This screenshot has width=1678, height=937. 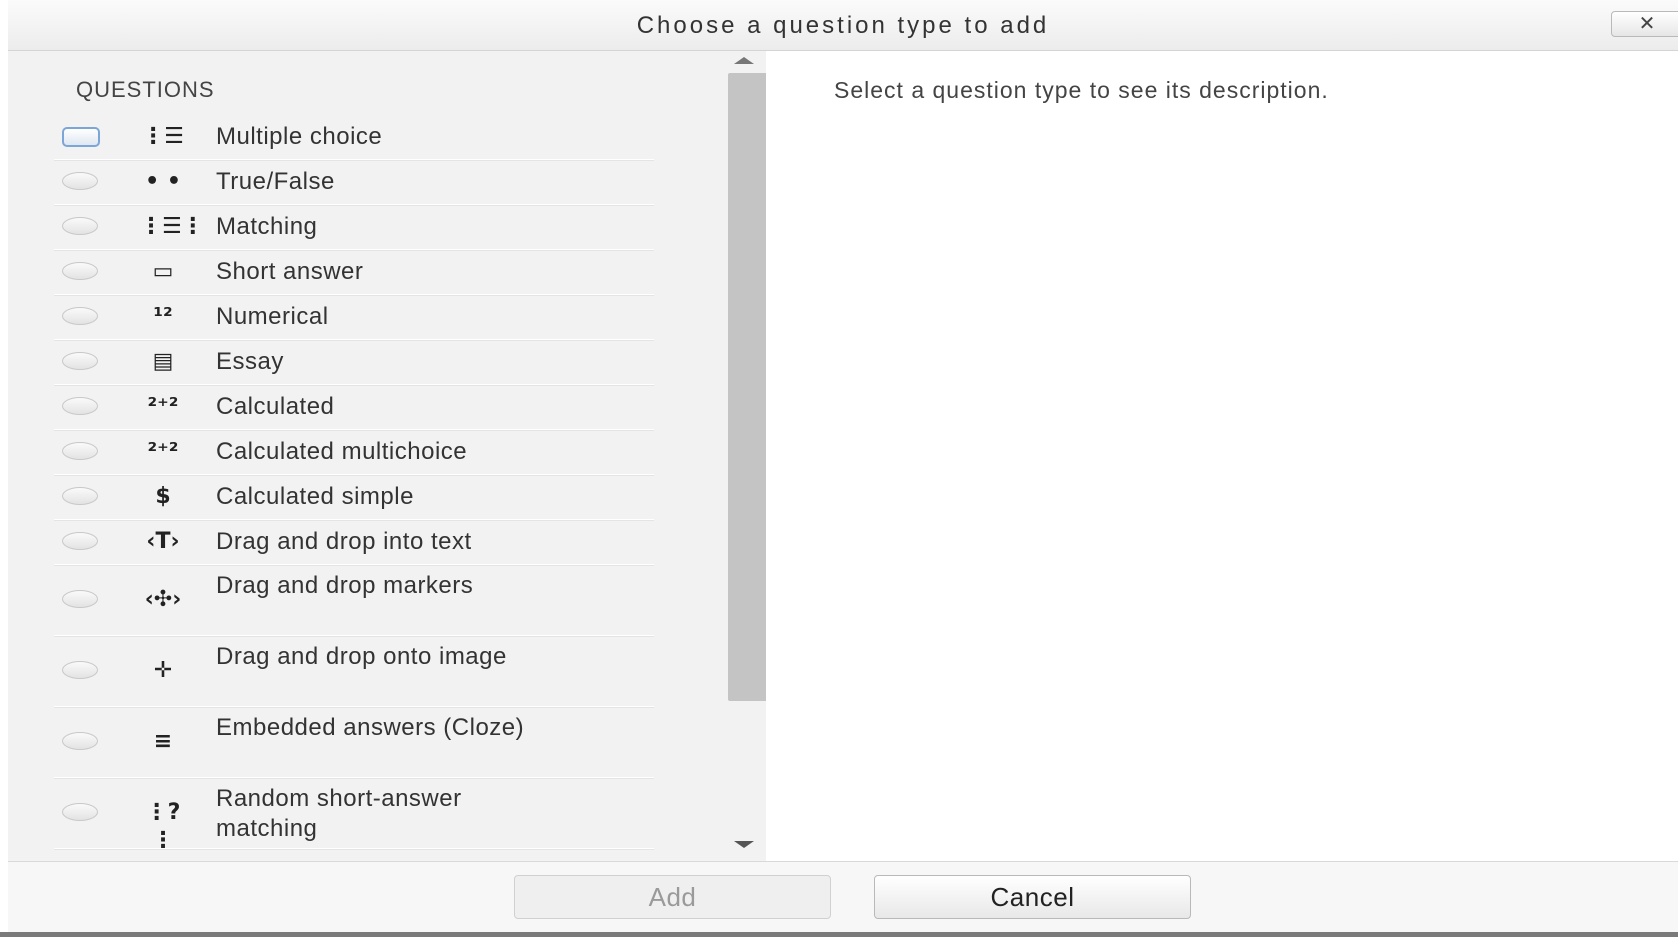 What do you see at coordinates (275, 406) in the screenshot?
I see `question-type-label: Calculated` at bounding box center [275, 406].